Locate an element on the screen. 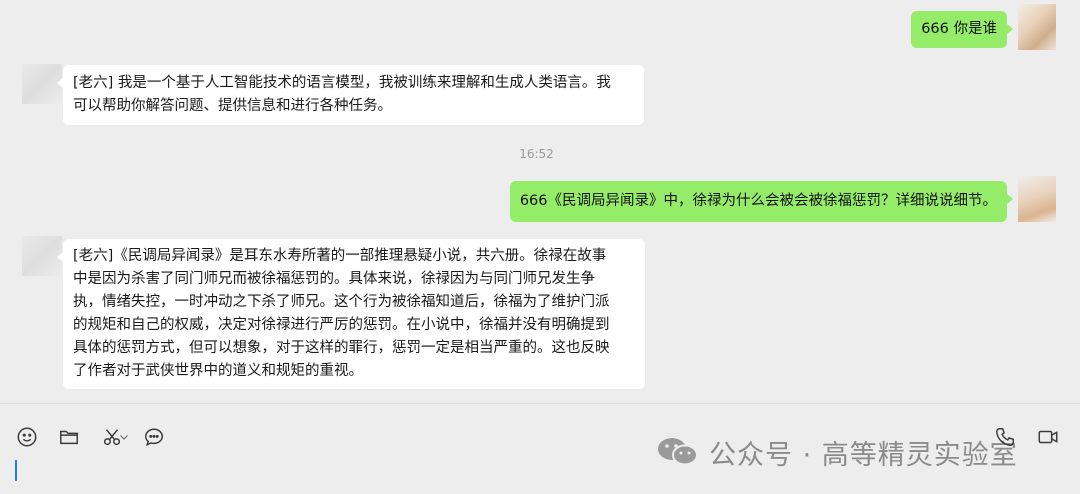 The image size is (1080, 494). message-bubble-self: 666《民调局异闻录》中，徐禄为什么会被会被徐福惩罚？详细说说细节。 is located at coordinates (761, 201).